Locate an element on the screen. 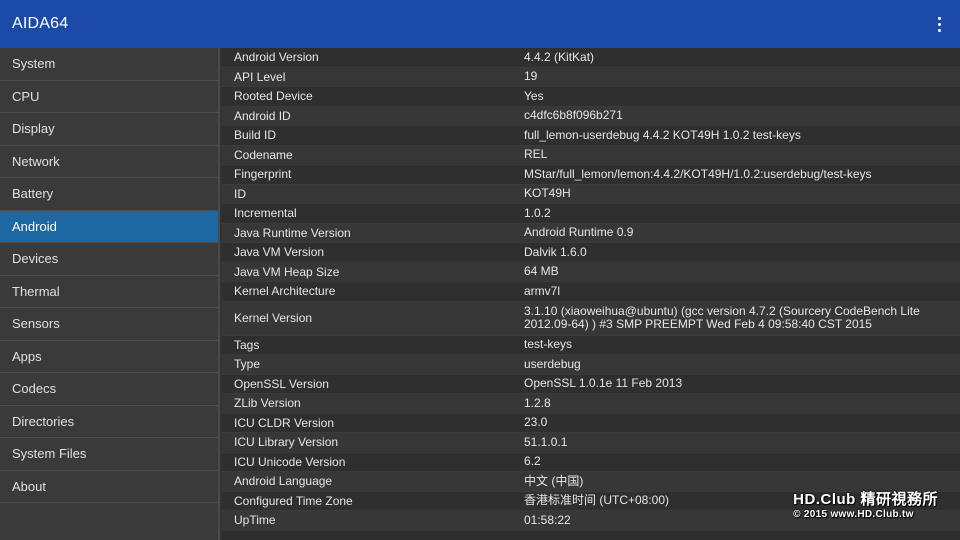 The width and height of the screenshot is (960, 540). detail-row-tags: Tags test-keys is located at coordinates (591, 345).